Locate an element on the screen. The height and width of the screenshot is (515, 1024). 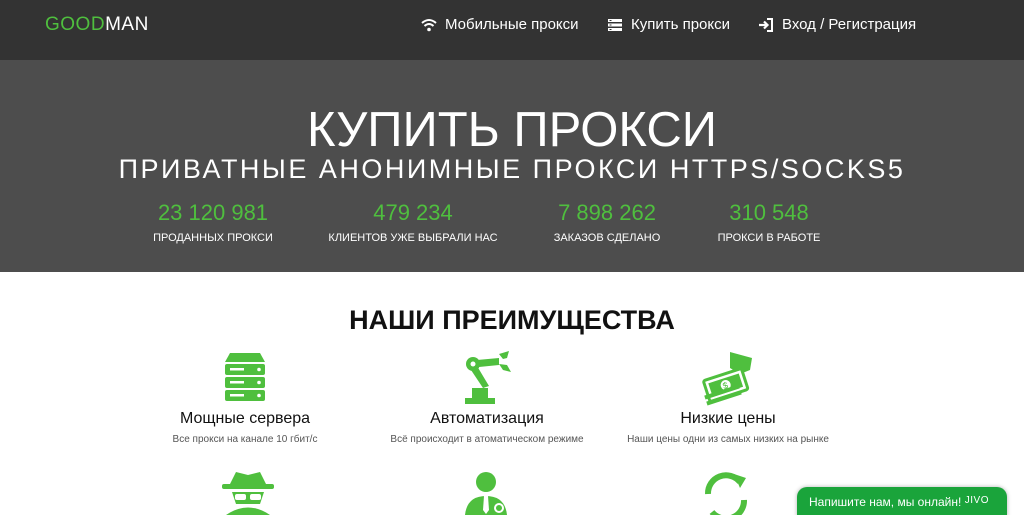
nav-login-label: Вход / Регистрация is located at coordinates (849, 24).